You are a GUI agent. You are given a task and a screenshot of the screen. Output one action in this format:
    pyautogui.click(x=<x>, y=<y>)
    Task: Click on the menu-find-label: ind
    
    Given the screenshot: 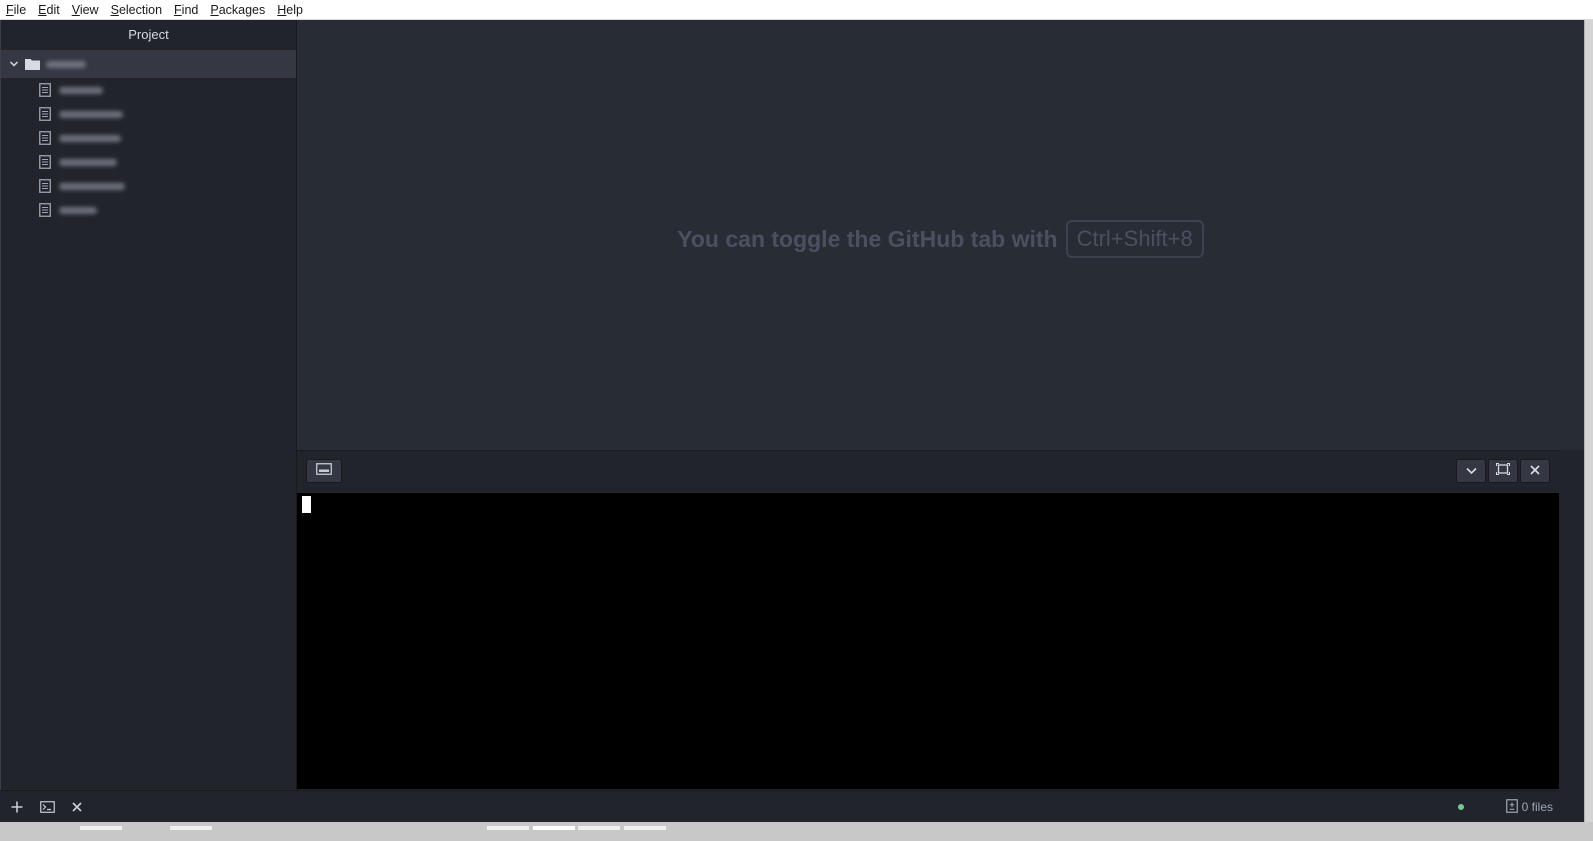 What is the action you would take?
    pyautogui.click(x=190, y=9)
    